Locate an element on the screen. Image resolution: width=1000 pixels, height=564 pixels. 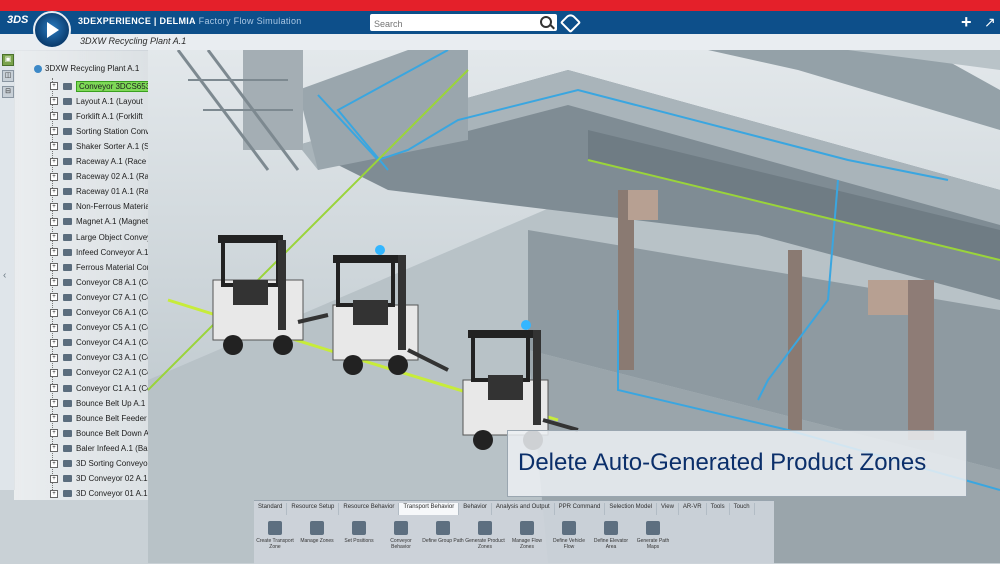
add-icon: + is located at coordinates (966, 22).